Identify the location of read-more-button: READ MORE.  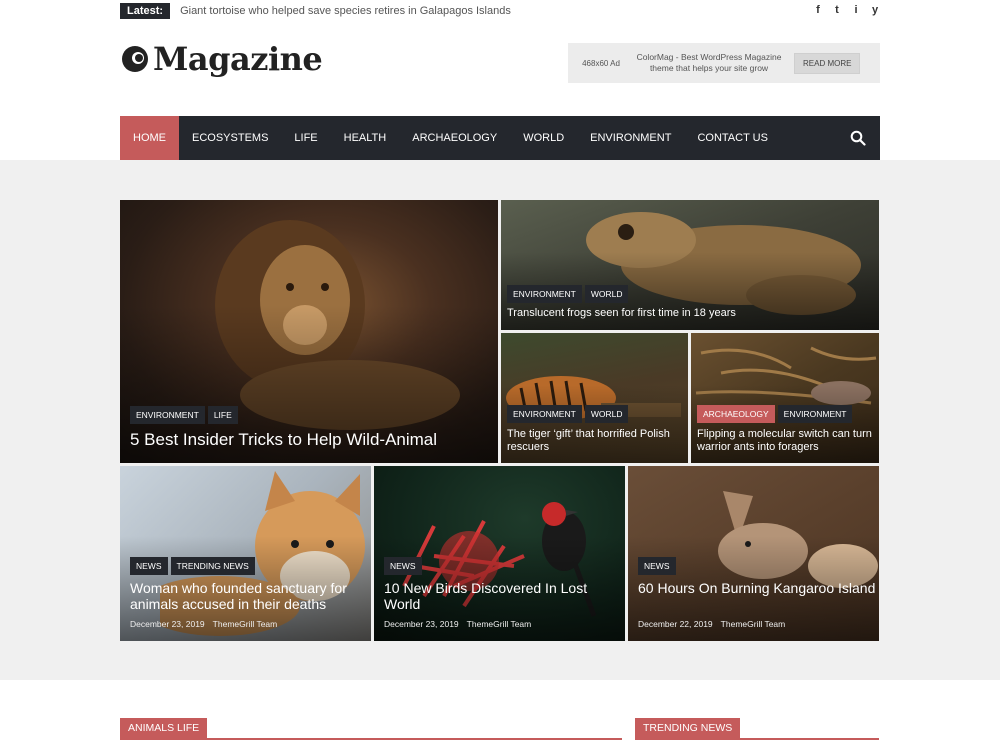
(827, 63).